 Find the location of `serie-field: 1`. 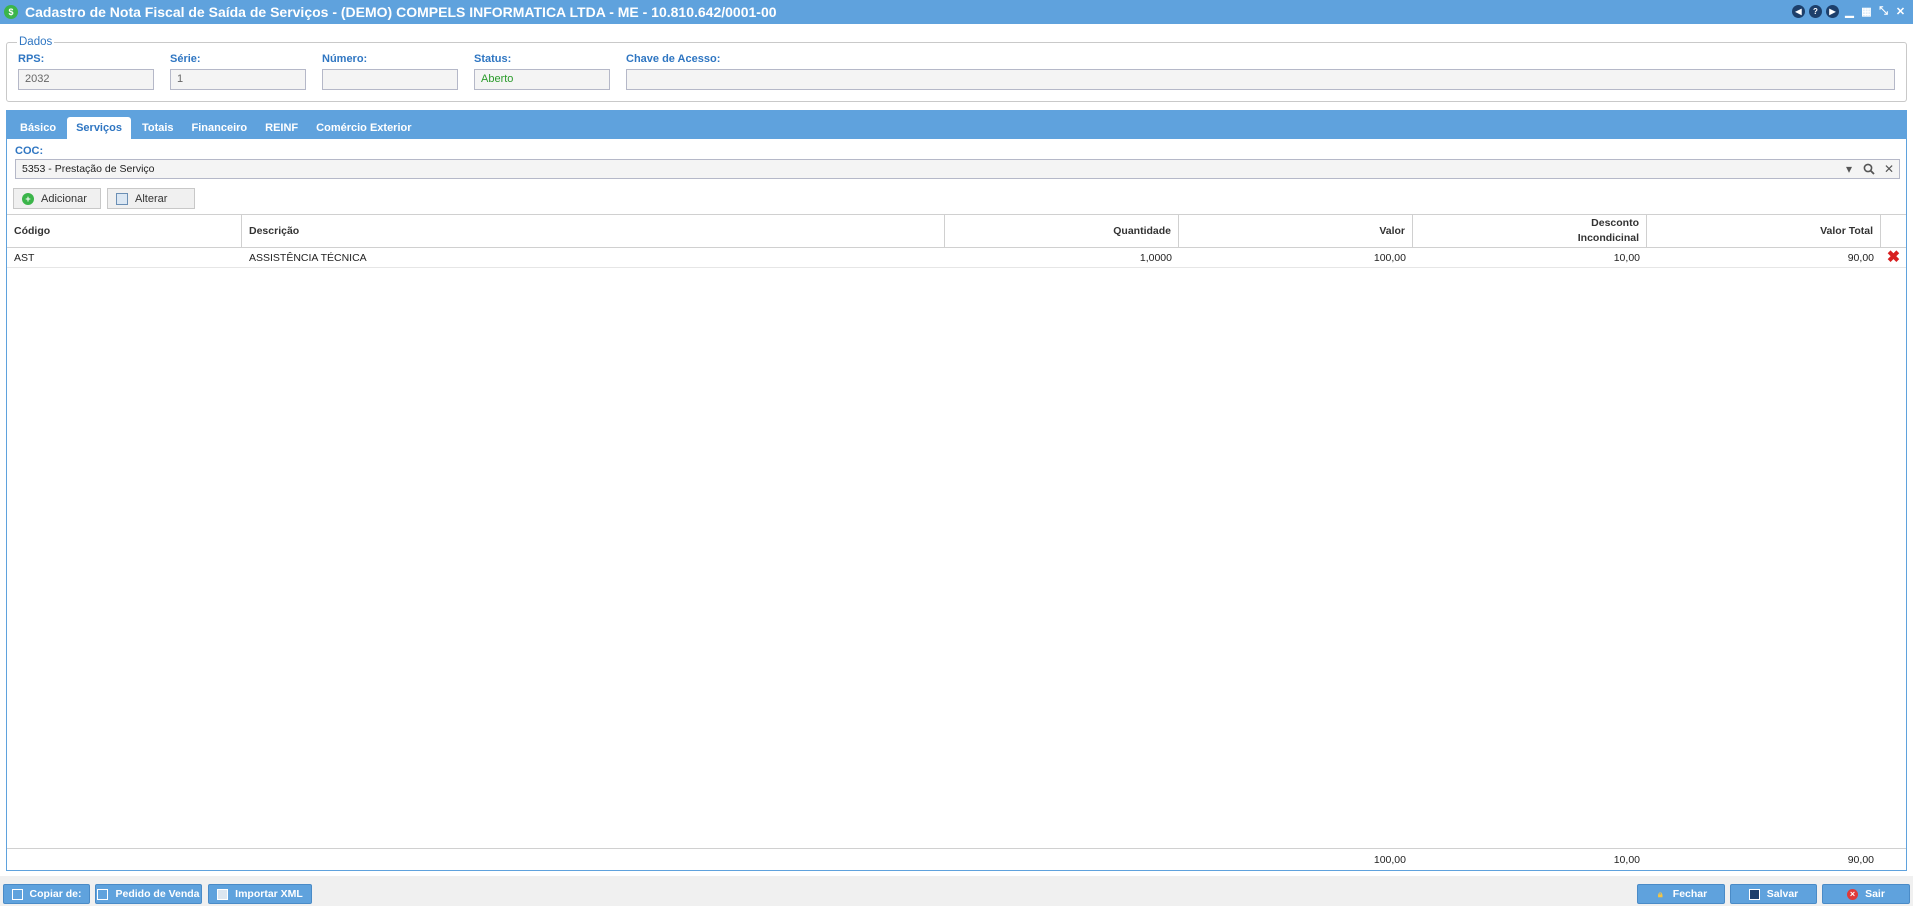

serie-field: 1 is located at coordinates (238, 79).